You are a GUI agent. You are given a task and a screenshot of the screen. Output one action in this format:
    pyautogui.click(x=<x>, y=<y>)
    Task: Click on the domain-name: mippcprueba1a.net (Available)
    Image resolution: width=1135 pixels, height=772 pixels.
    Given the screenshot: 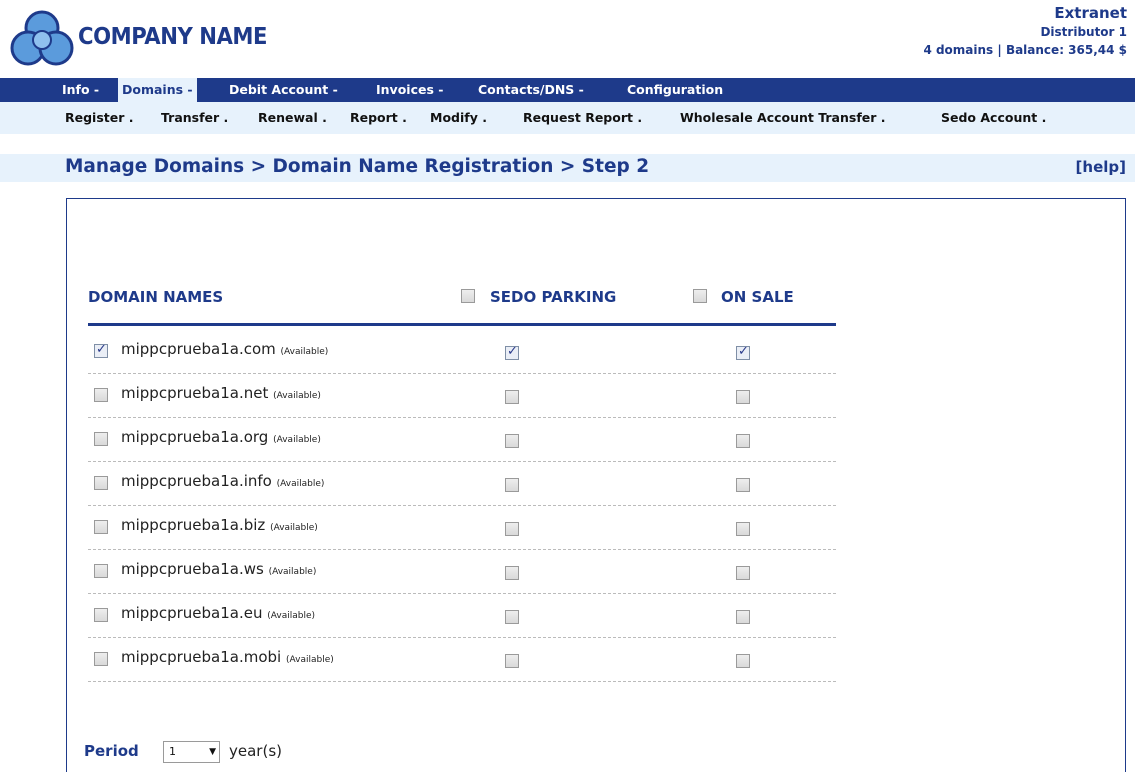 What is the action you would take?
    pyautogui.click(x=221, y=393)
    